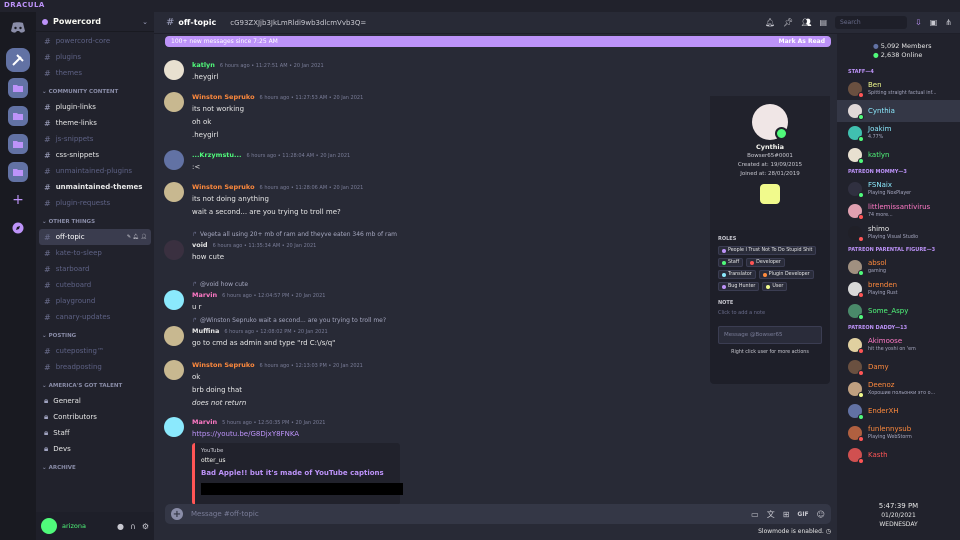 This screenshot has height=540, width=960. I want to click on category-posting: ⌄ POSTING, so click(95, 336).